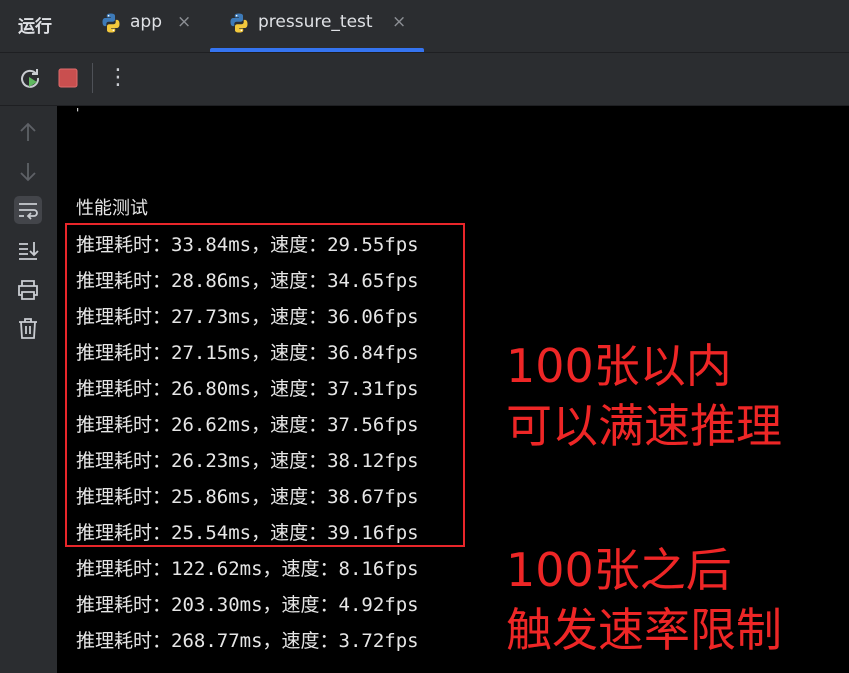  I want to click on tab-pressure-test: pressure_test ×, so click(325, 26).